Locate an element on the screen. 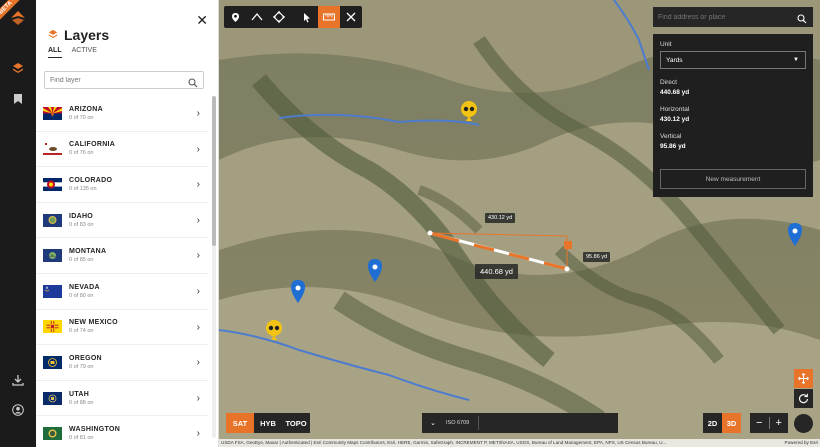 The image size is (820, 447). layer-search is located at coordinates (124, 80).